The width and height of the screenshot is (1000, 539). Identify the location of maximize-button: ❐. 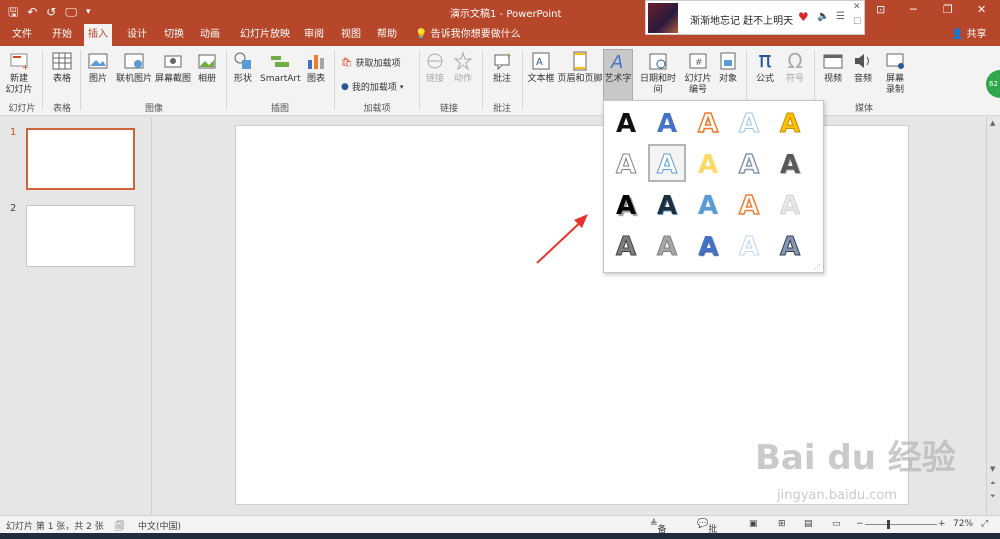
(948, 9).